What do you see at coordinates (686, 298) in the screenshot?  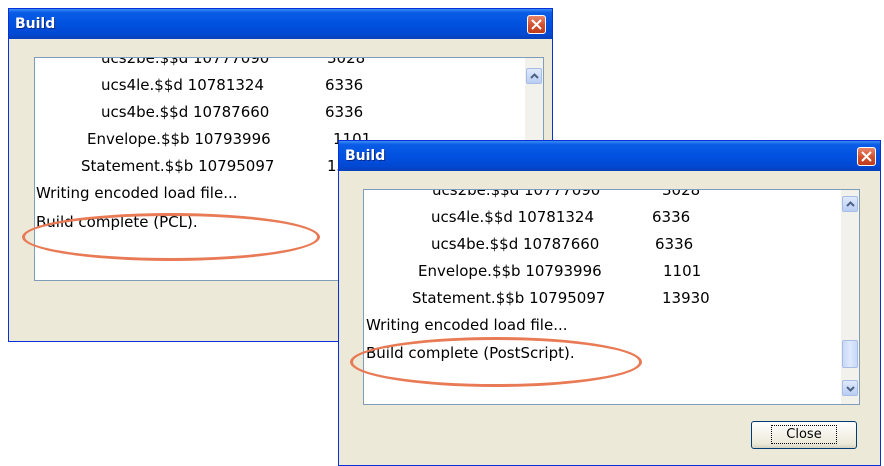 I see `log-size: 13930` at bounding box center [686, 298].